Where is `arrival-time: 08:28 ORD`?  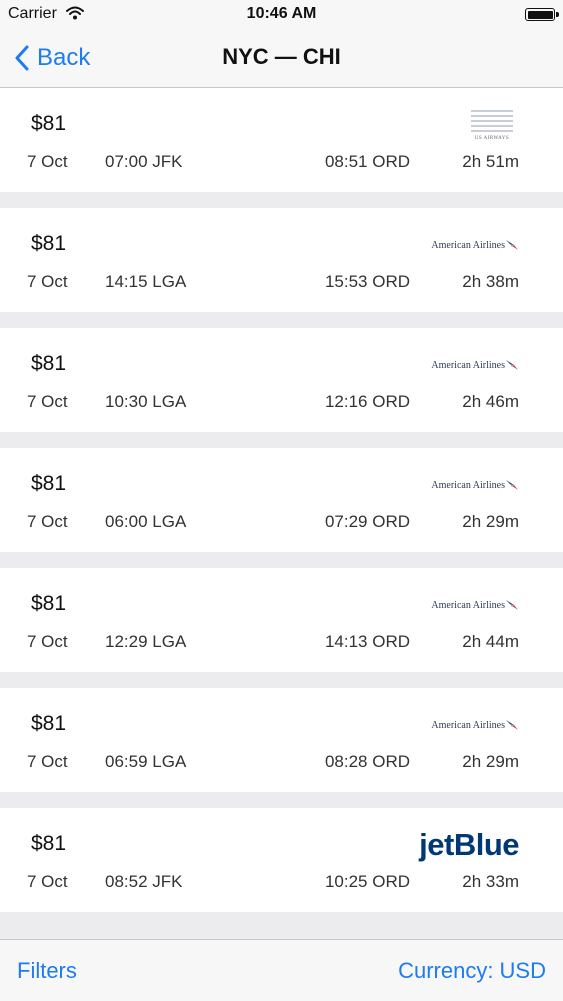 arrival-time: 08:28 ORD is located at coordinates (367, 761).